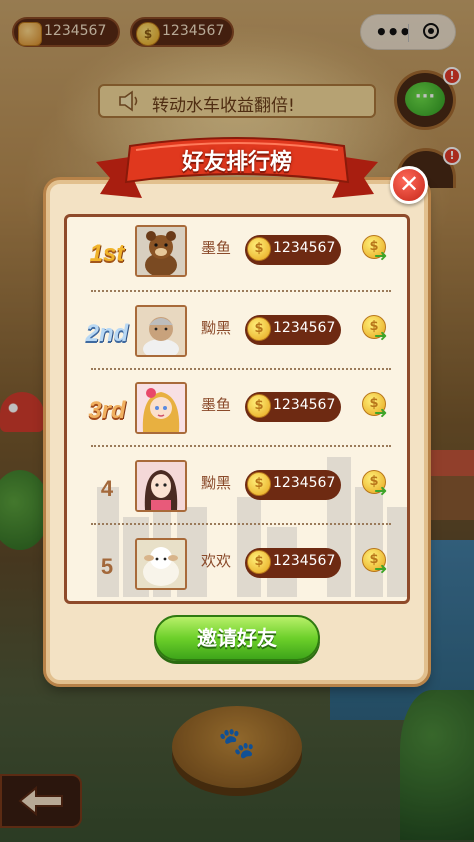 The height and width of the screenshot is (842, 474). What do you see at coordinates (236, 162) in the screenshot?
I see `dialog-title: 好友排行榜` at bounding box center [236, 162].